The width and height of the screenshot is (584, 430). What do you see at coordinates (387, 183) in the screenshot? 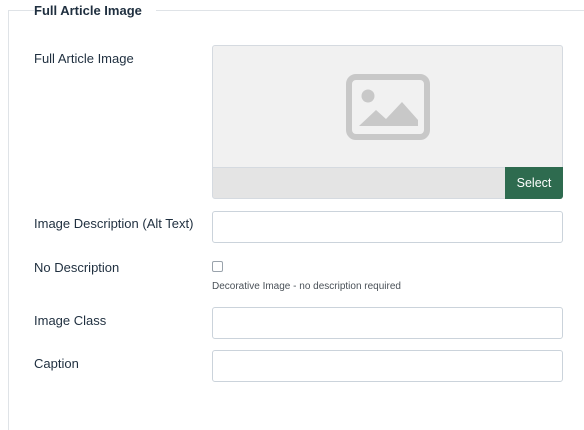
I see `image-action-bar: Select` at bounding box center [387, 183].